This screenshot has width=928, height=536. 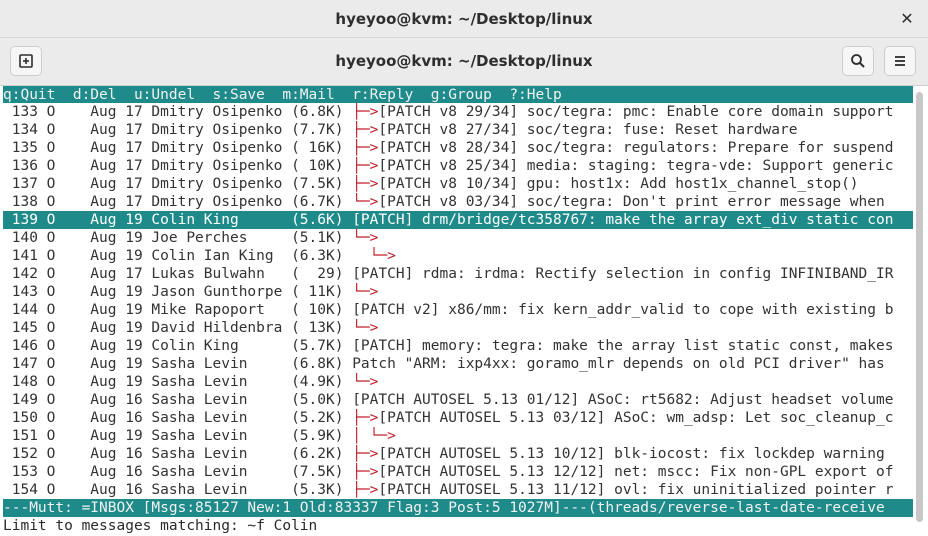 What do you see at coordinates (458, 256) in the screenshot?
I see `message-row: 141 O Aug 19 Colin Ian King (6.3K) └─>` at bounding box center [458, 256].